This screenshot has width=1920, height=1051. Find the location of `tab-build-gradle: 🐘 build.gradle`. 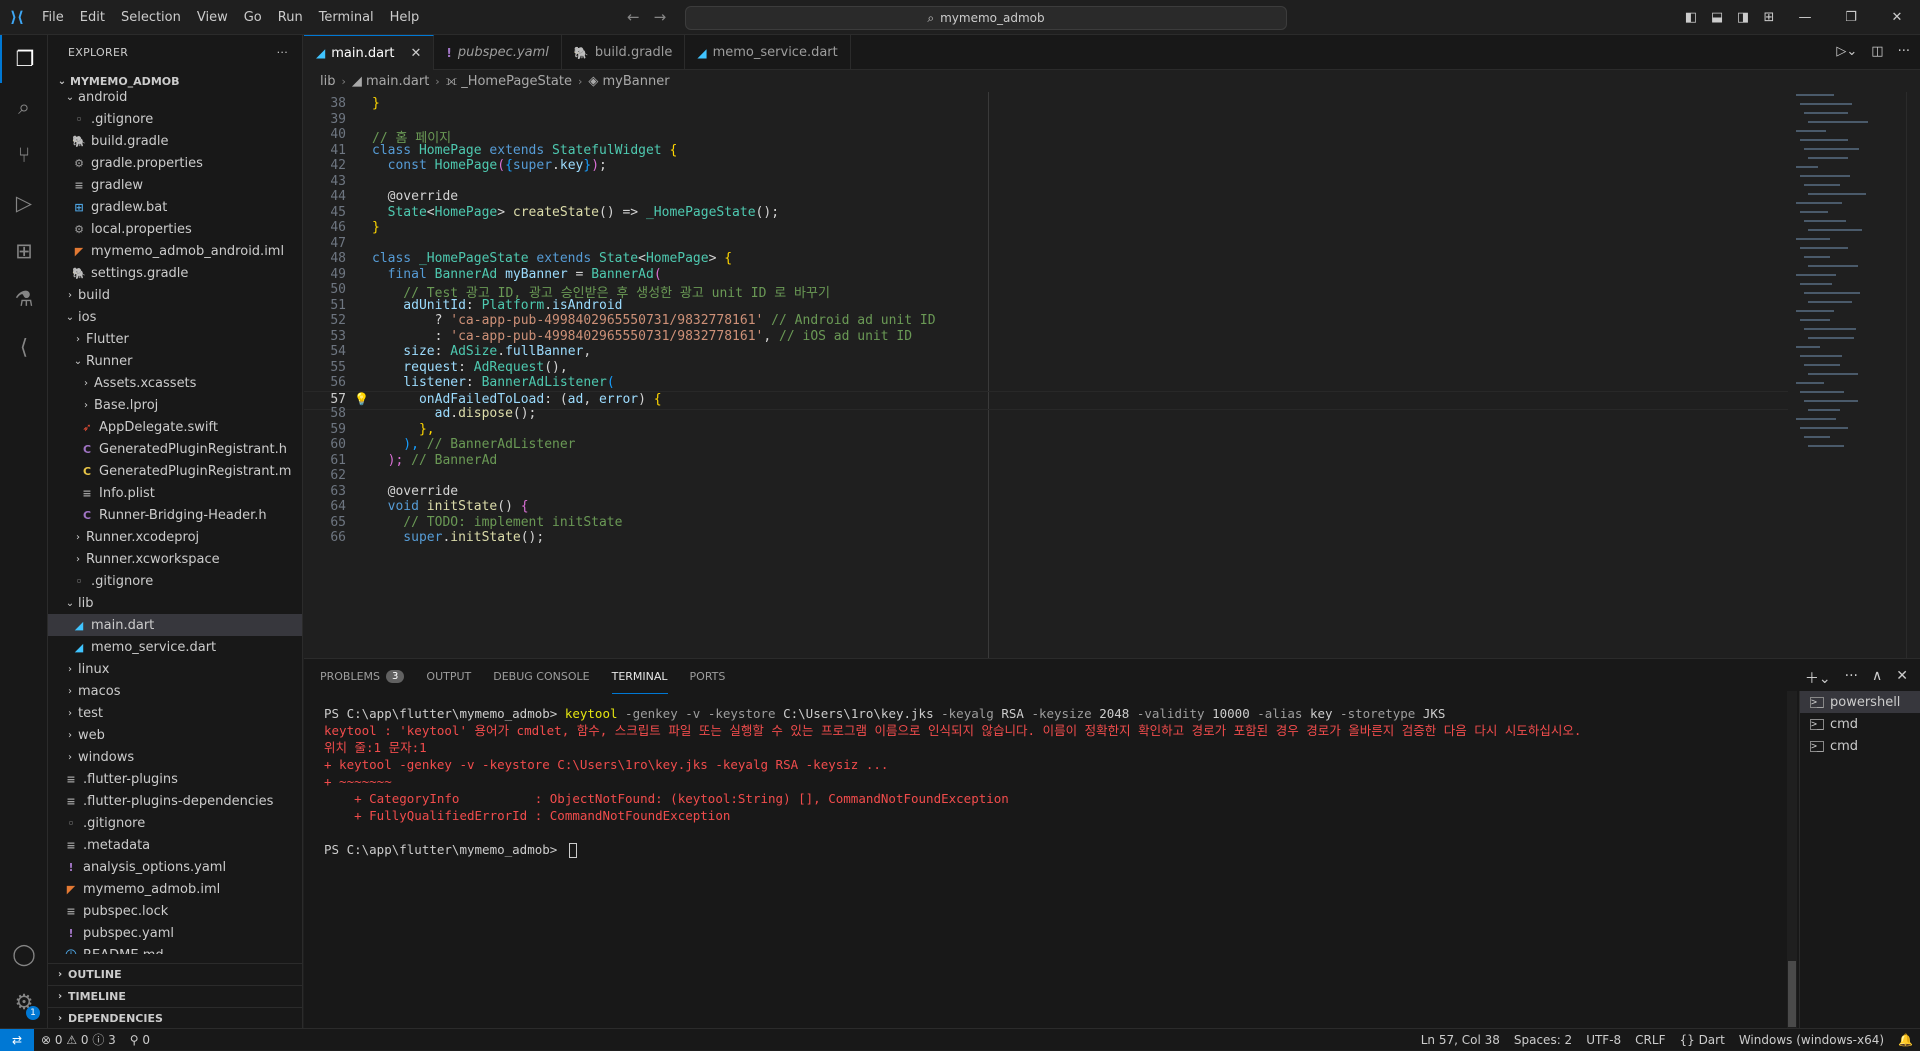

tab-build-gradle: 🐘 build.gradle is located at coordinates (624, 52).